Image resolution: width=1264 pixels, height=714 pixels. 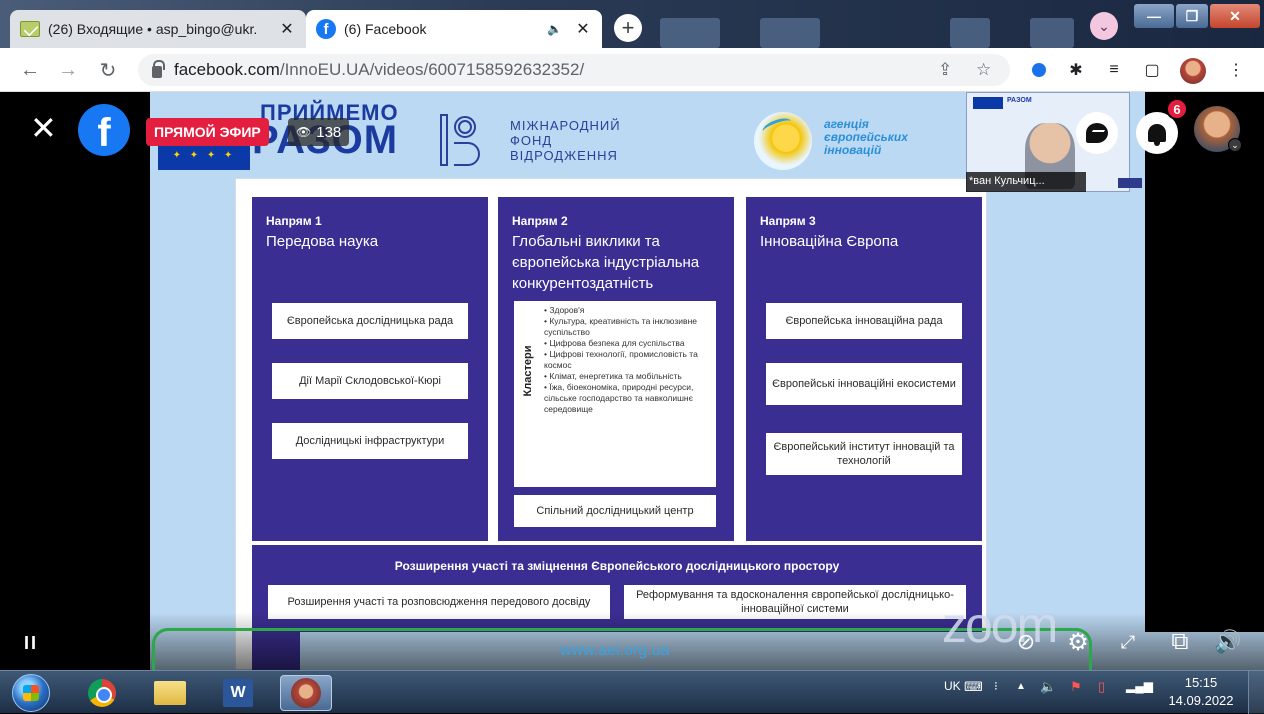 What do you see at coordinates (1235, 16) in the screenshot?
I see `close-window-button: ✕` at bounding box center [1235, 16].